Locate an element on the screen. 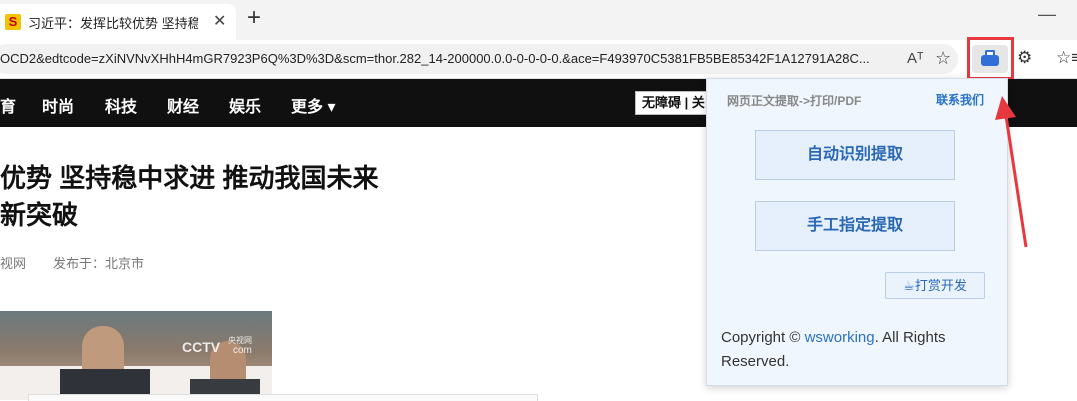 This screenshot has height=401, width=1077. article-published: 发布于：北京市 is located at coordinates (99, 263).